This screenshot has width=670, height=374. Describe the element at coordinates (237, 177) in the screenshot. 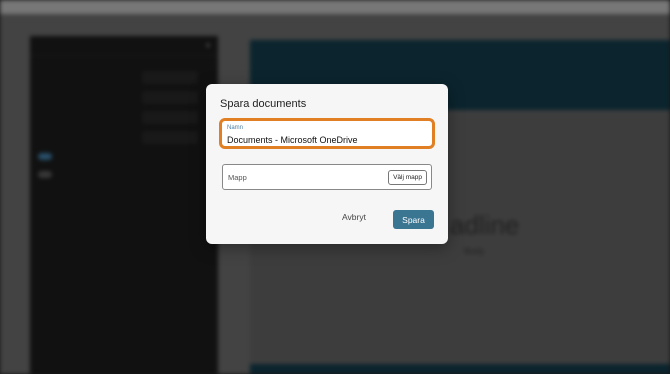

I see `folder-field-label: Mapp` at that location.